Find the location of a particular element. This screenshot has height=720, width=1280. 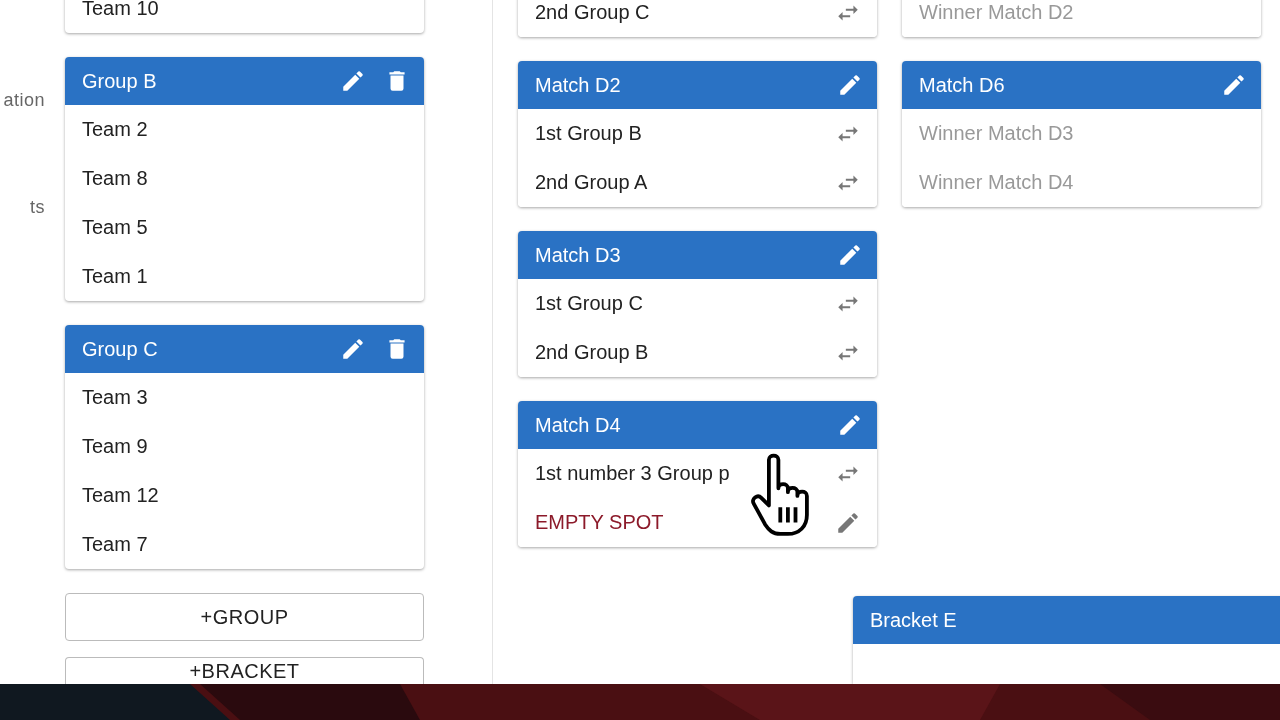

team-name: Team 1 is located at coordinates (115, 276).